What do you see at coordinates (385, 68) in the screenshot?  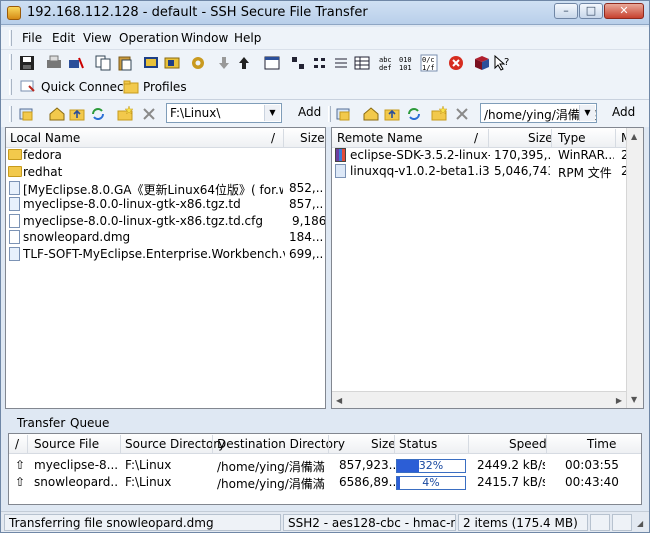 I see `svg-text: def` at bounding box center [385, 68].